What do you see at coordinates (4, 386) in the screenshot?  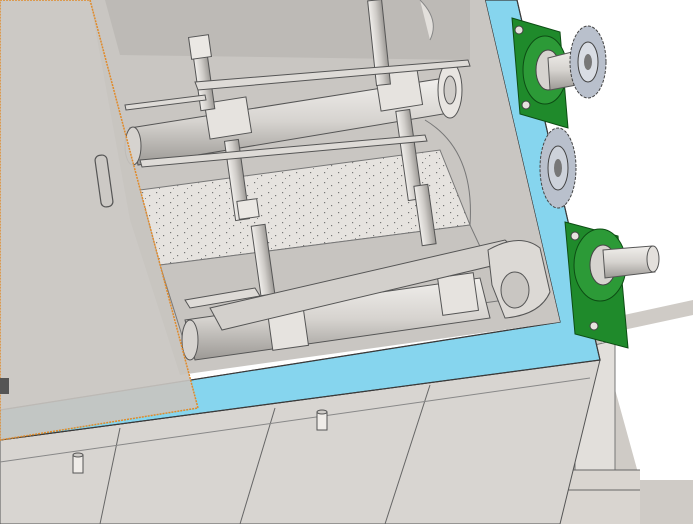 I see `cover-latch` at bounding box center [4, 386].